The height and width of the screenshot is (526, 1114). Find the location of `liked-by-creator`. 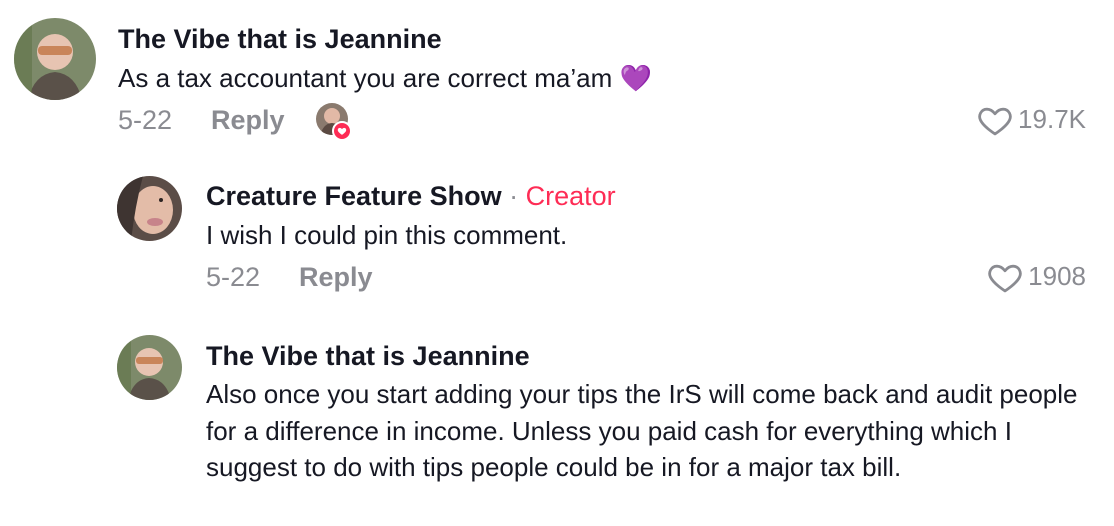

liked-by-creator is located at coordinates (334, 121).